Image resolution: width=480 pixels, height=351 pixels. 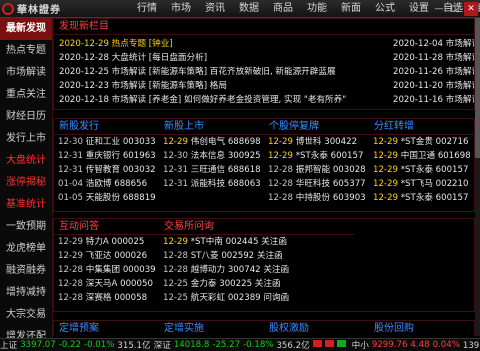 What do you see at coordinates (26, 139) in the screenshot?
I see `sidebar-item-ipo: 发行上市` at bounding box center [26, 139].